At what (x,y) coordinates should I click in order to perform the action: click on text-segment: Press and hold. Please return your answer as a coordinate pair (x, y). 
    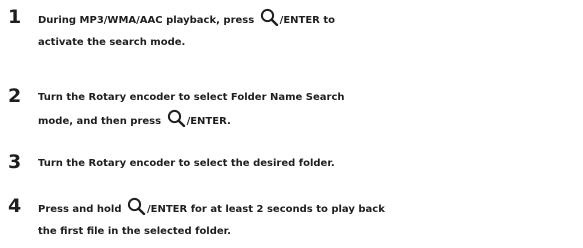
    Looking at the image, I should click on (81, 209).